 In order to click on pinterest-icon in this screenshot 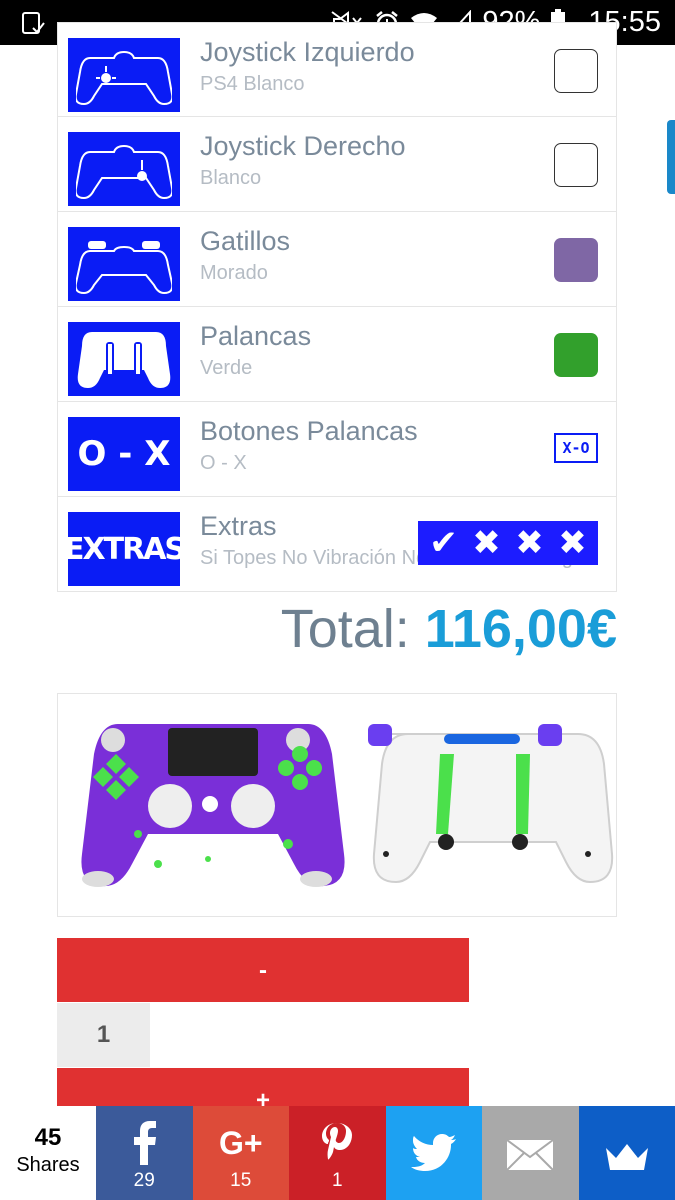, I will do `click(337, 1141)`.